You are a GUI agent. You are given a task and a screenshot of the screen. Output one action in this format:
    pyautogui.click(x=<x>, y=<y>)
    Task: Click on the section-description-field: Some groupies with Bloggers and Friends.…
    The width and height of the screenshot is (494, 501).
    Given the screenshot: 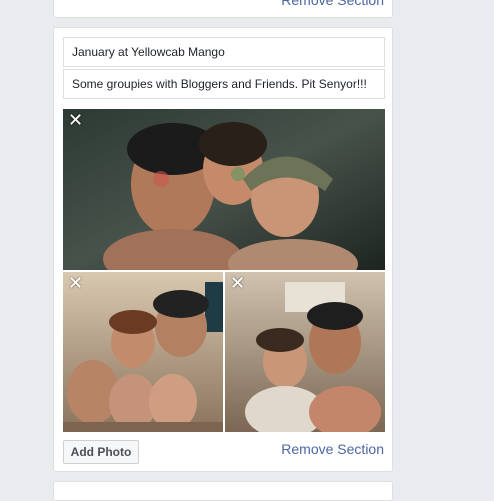 What is the action you would take?
    pyautogui.click(x=224, y=84)
    